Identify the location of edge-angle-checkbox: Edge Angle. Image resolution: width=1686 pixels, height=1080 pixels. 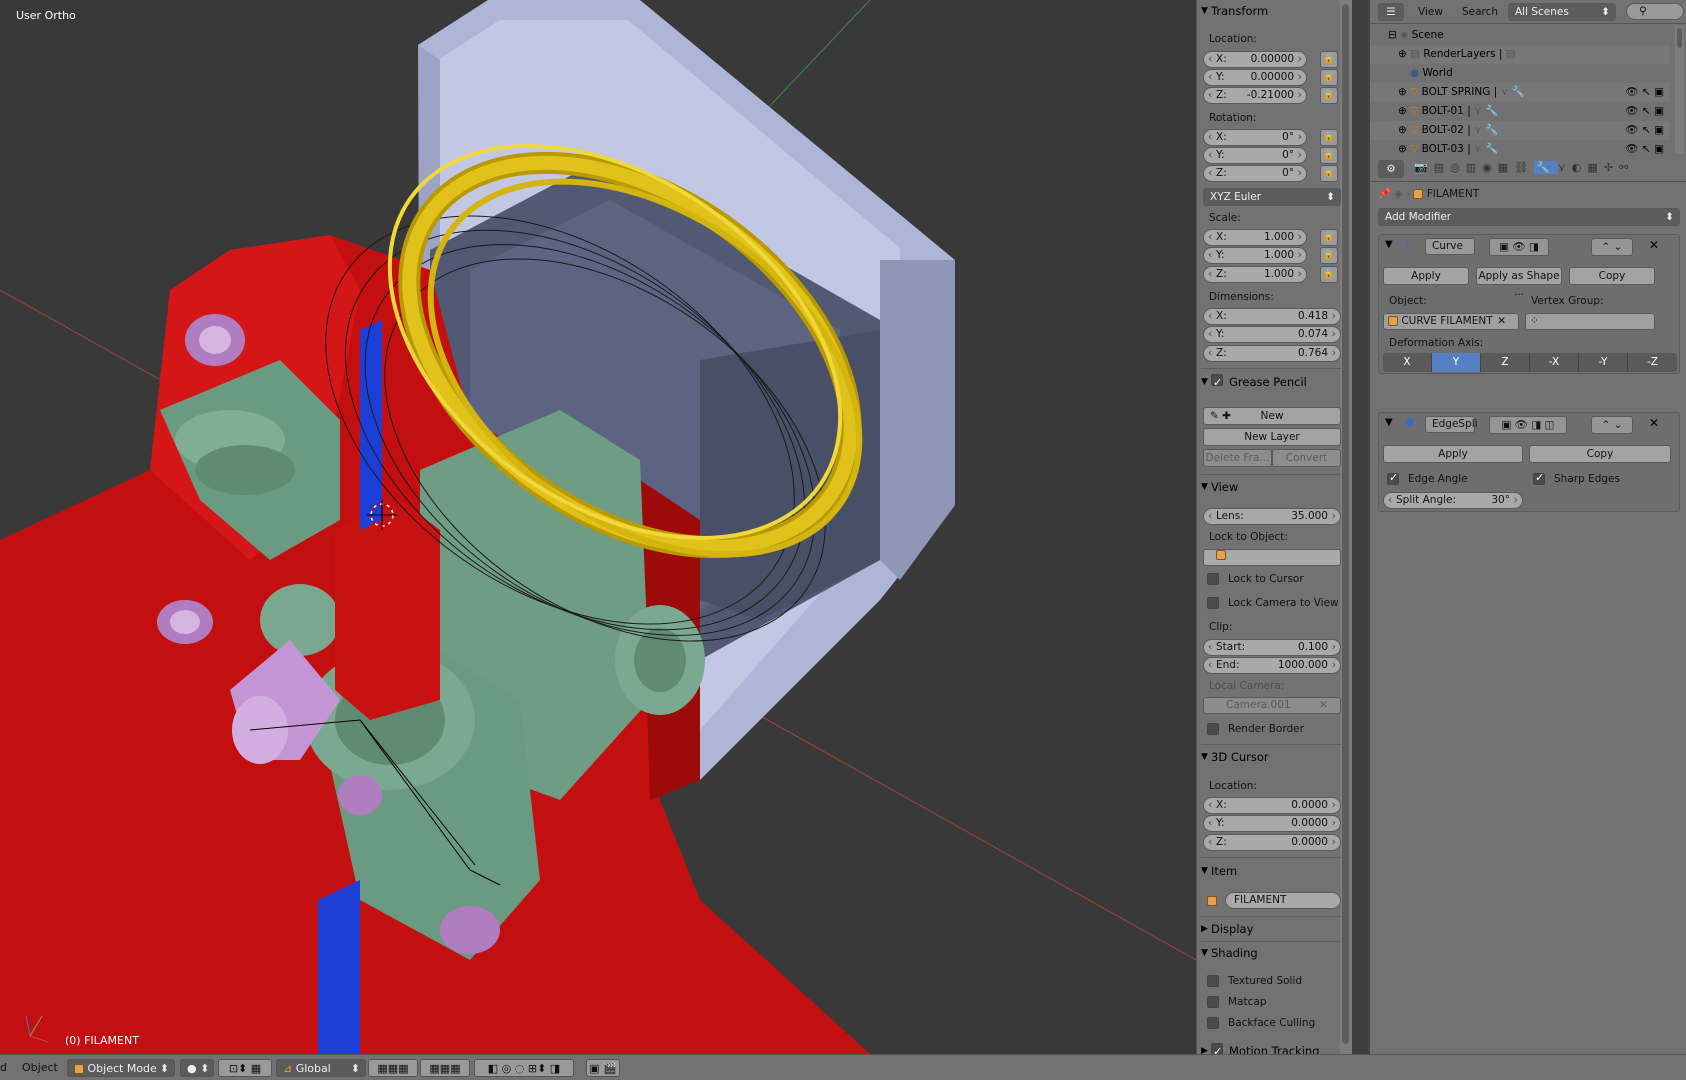
(1427, 478).